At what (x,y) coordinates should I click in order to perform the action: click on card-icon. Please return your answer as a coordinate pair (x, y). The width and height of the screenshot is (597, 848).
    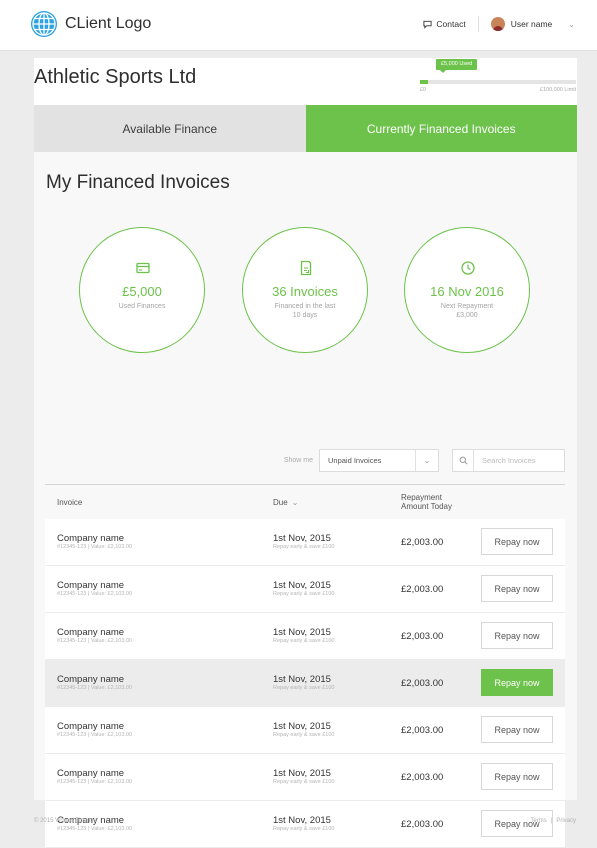
    Looking at the image, I should click on (143, 268).